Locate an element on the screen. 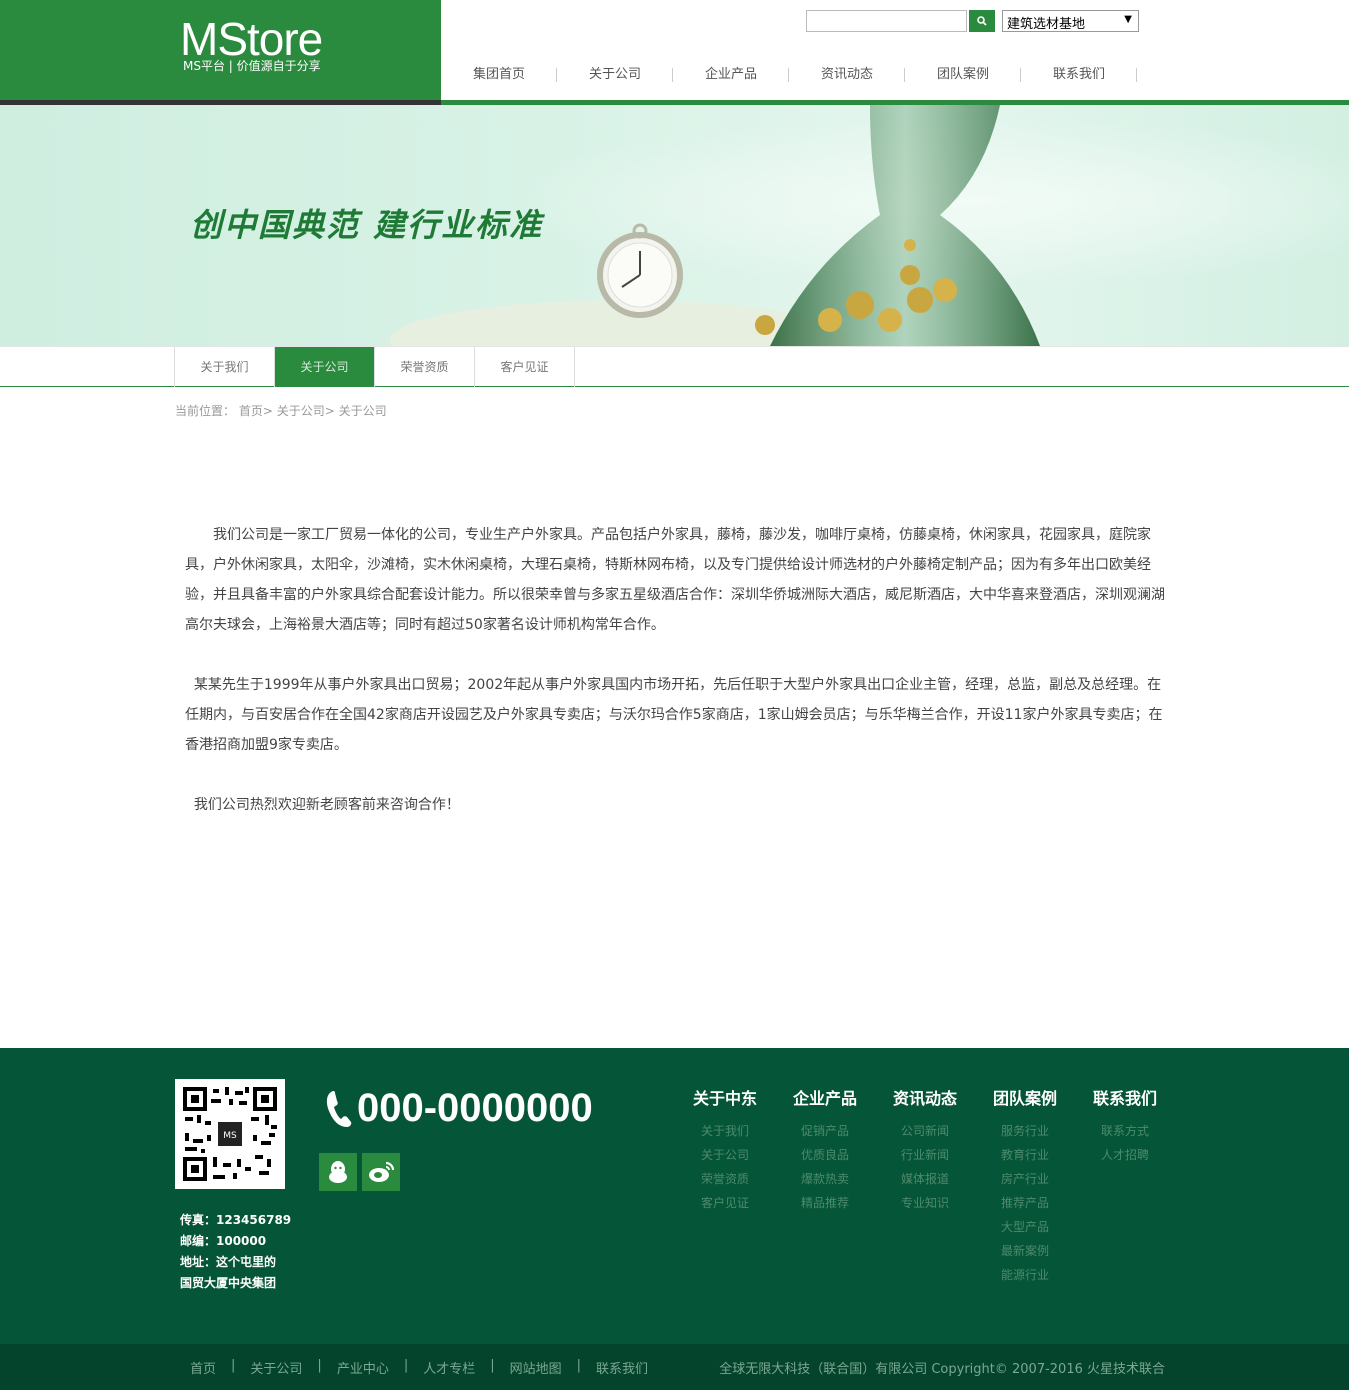 Image resolution: width=1349 pixels, height=1390 pixels. footer-link: 房产行业 is located at coordinates (1025, 1179).